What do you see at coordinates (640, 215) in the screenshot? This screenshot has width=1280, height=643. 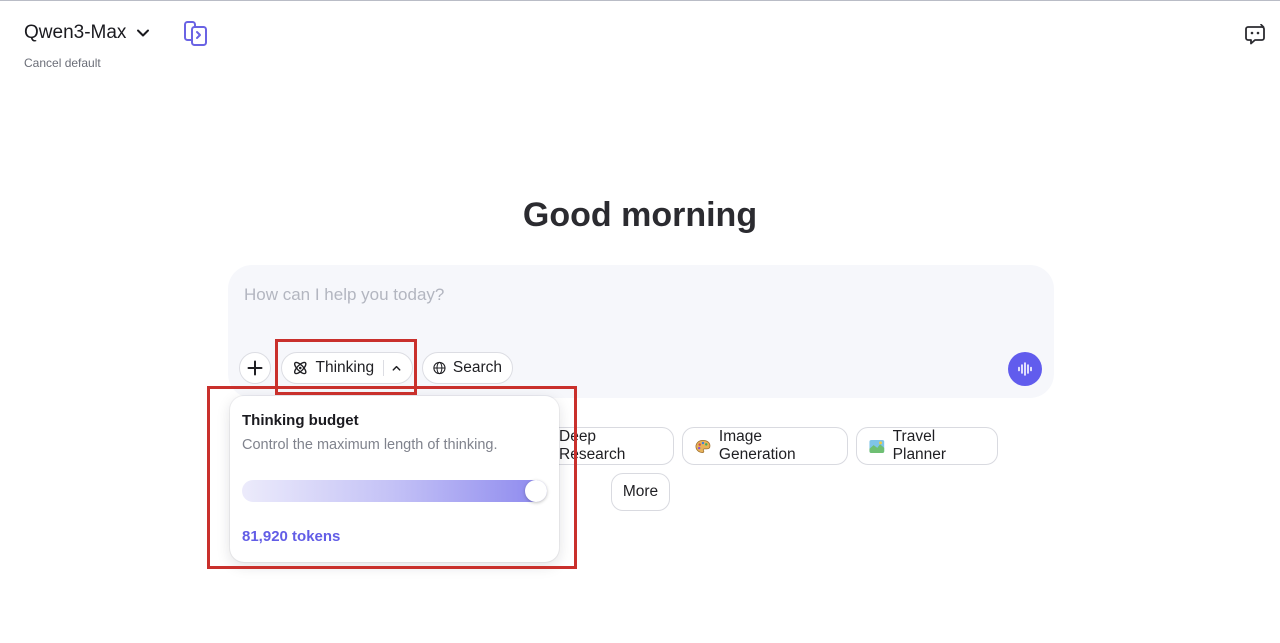 I see `greeting-heading: Good morning` at bounding box center [640, 215].